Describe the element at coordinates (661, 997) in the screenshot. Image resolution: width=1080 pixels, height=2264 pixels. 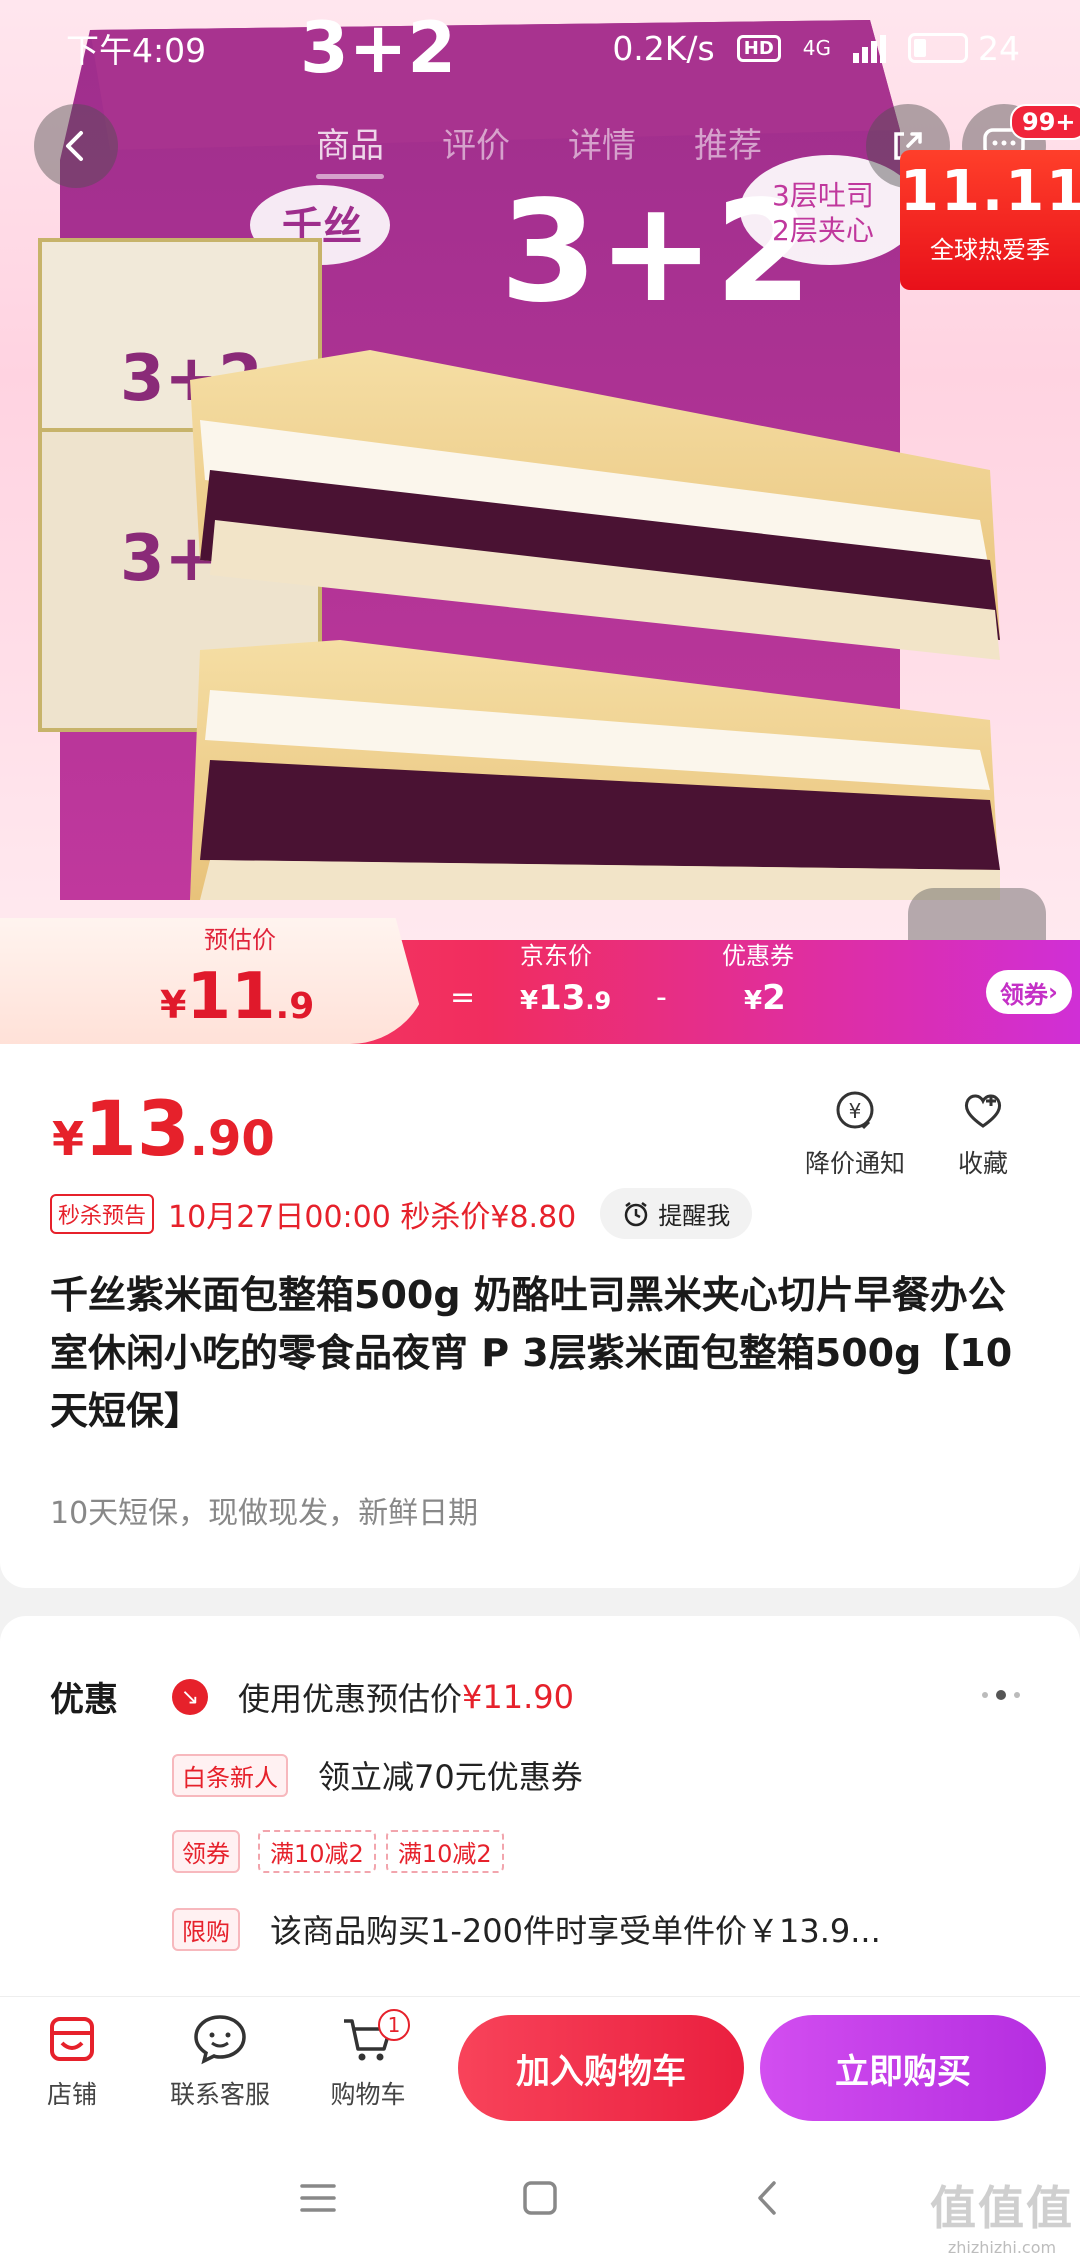
I see `minus-sign: -` at that location.